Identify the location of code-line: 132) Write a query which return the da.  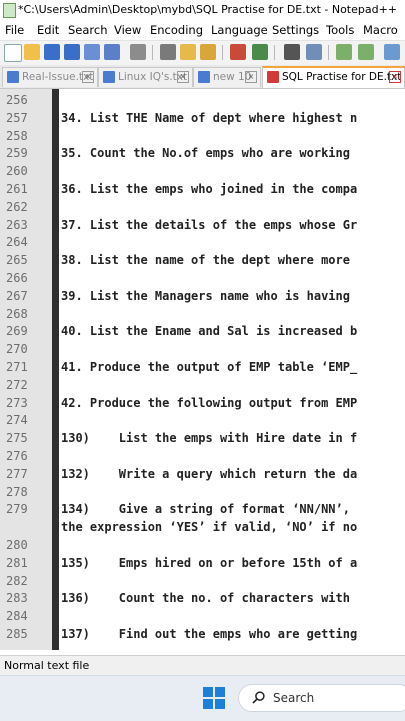
(209, 474).